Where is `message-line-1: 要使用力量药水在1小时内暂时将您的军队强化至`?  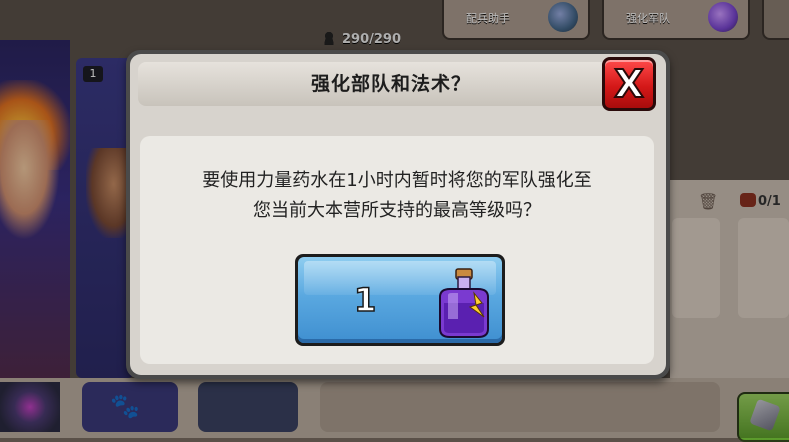
message-line-1: 要使用力量药水在1小时内暂时将您的军队强化至 is located at coordinates (397, 180).